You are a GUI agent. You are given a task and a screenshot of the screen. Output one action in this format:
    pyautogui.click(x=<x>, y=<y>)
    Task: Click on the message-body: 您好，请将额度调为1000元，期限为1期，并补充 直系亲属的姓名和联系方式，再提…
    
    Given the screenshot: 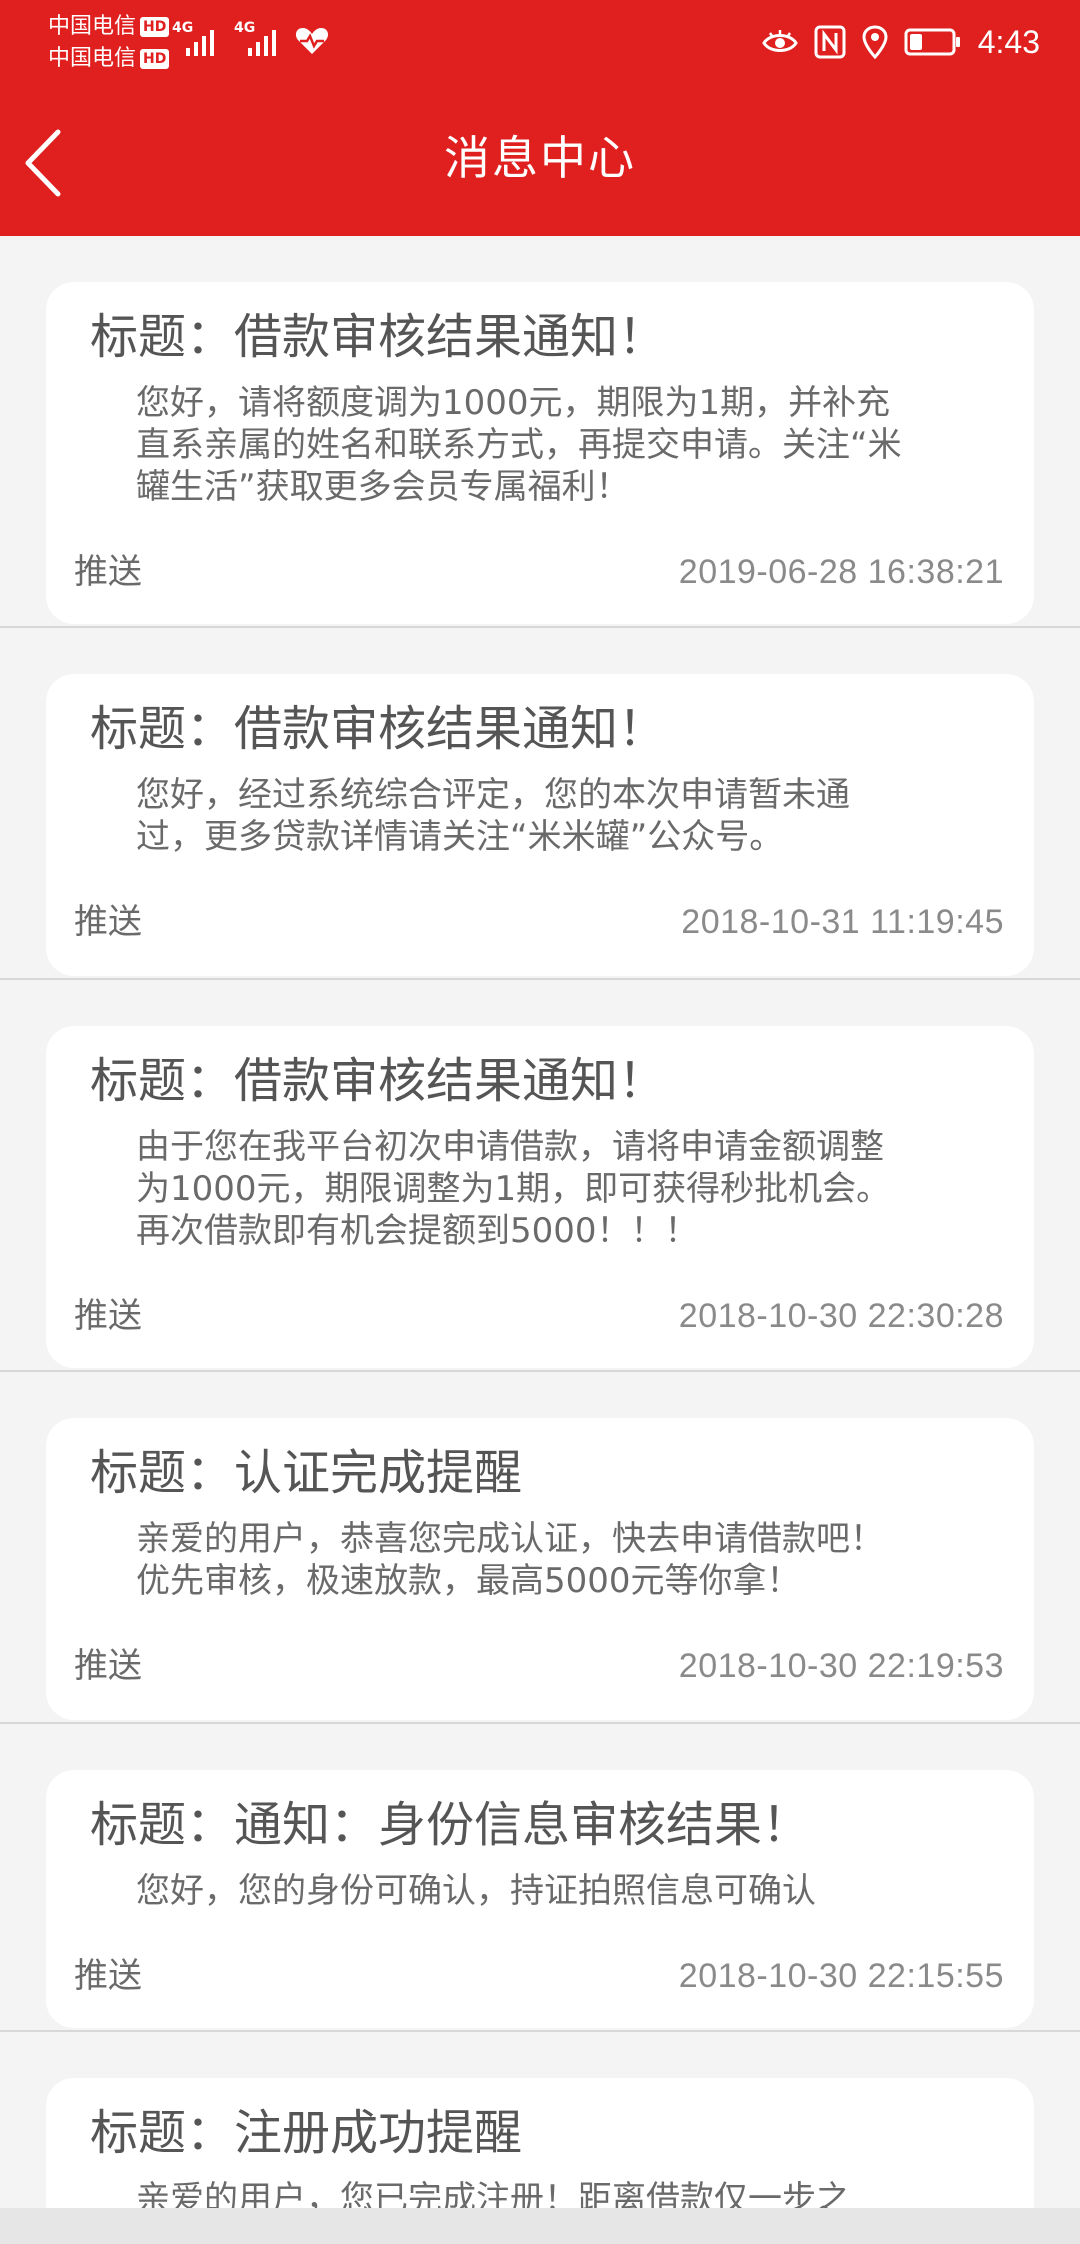 What is the action you would take?
    pyautogui.click(x=566, y=445)
    